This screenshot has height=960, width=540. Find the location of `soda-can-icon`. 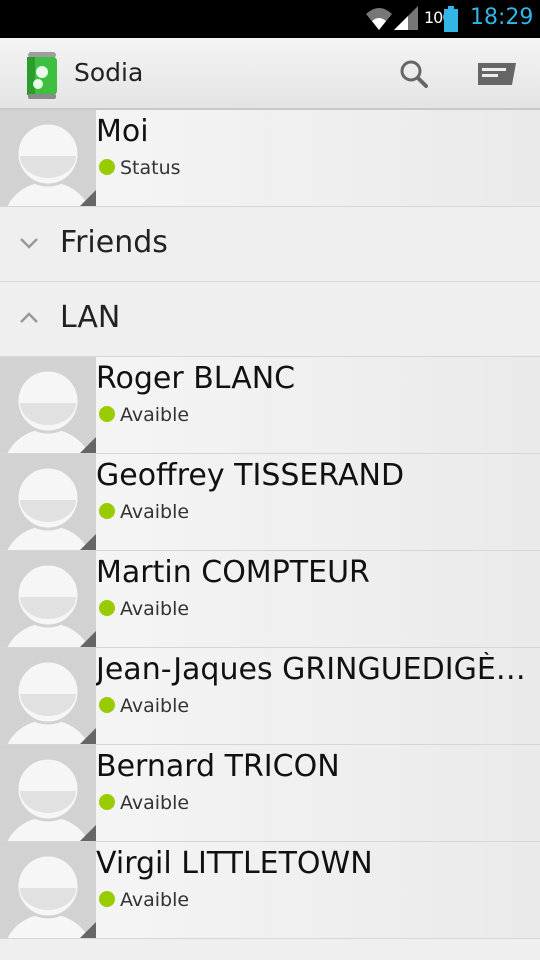

soda-can-icon is located at coordinates (42, 75).